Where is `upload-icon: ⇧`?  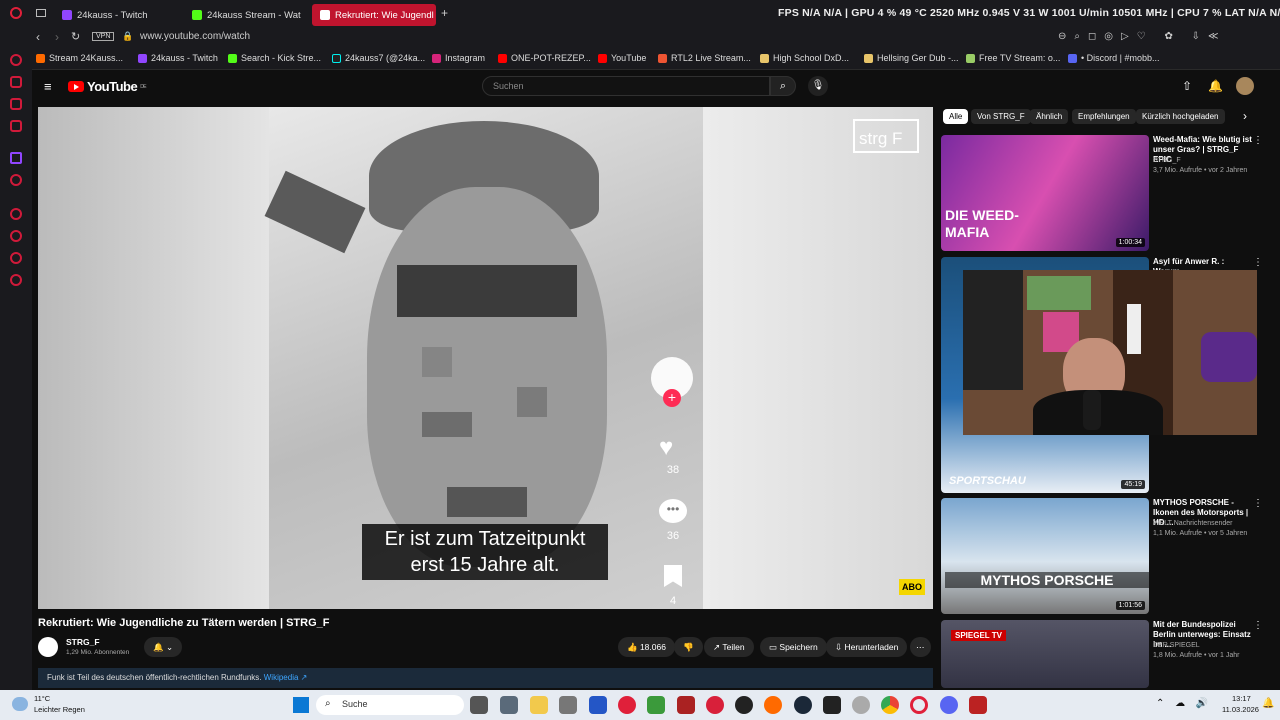
upload-icon: ⇧ is located at coordinates (1187, 86).